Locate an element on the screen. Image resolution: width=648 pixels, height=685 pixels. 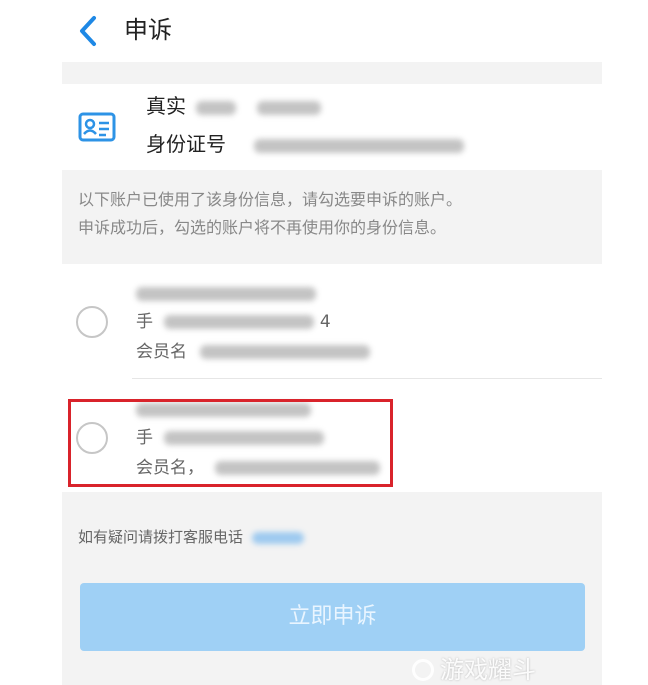
back-button is located at coordinates (88, 31).